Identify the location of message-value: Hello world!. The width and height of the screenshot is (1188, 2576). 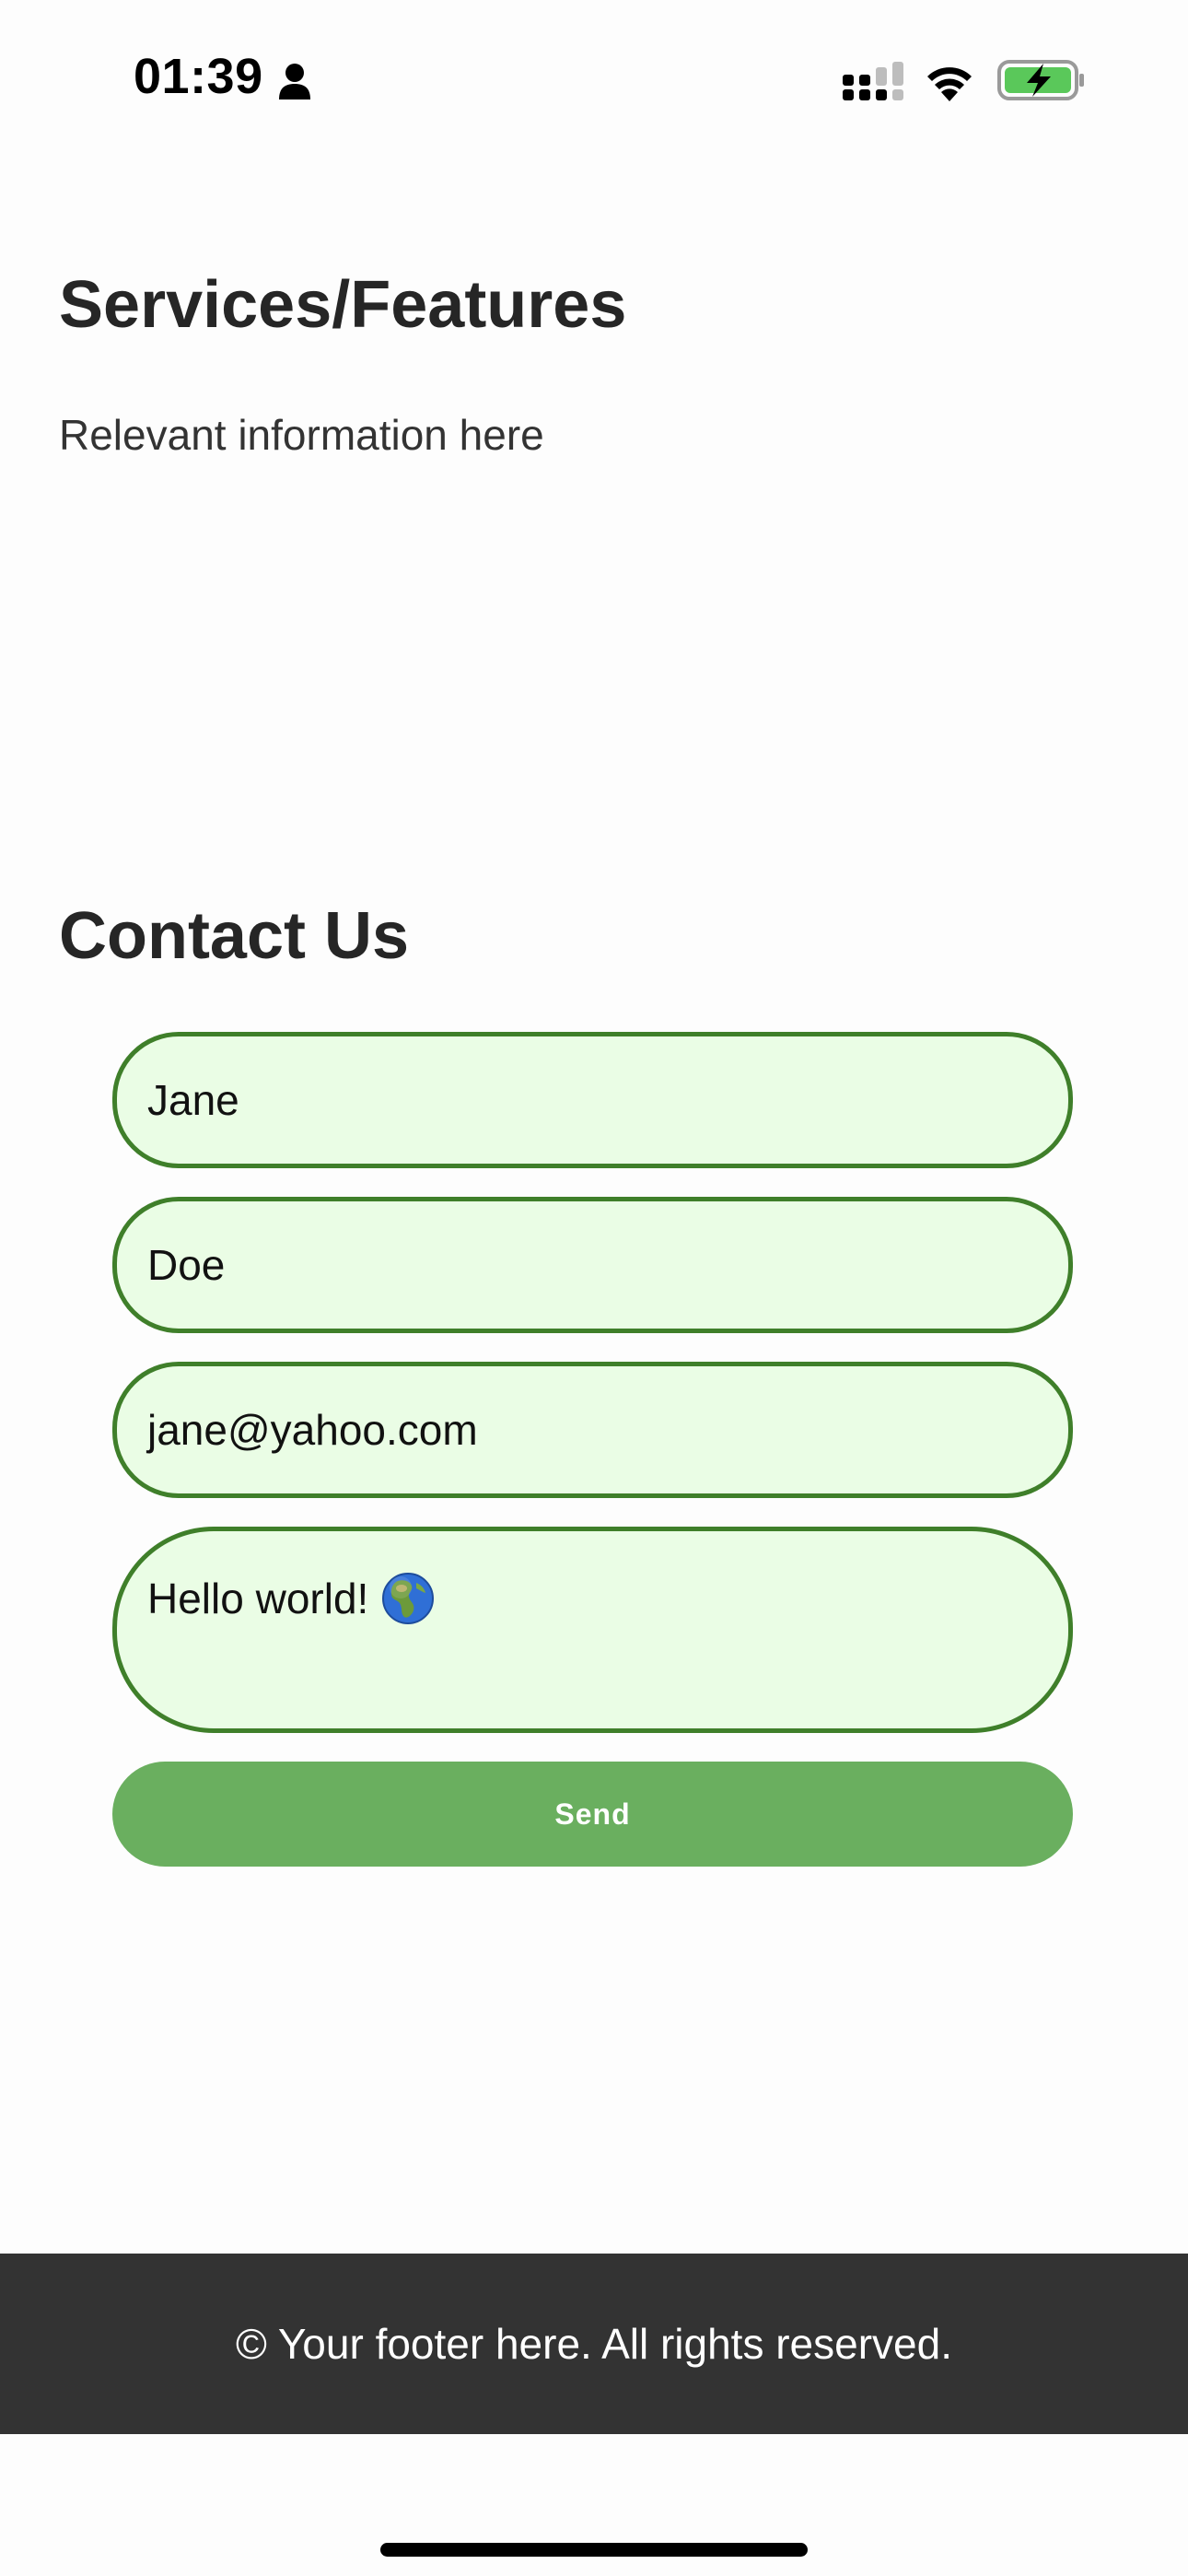
(291, 1600).